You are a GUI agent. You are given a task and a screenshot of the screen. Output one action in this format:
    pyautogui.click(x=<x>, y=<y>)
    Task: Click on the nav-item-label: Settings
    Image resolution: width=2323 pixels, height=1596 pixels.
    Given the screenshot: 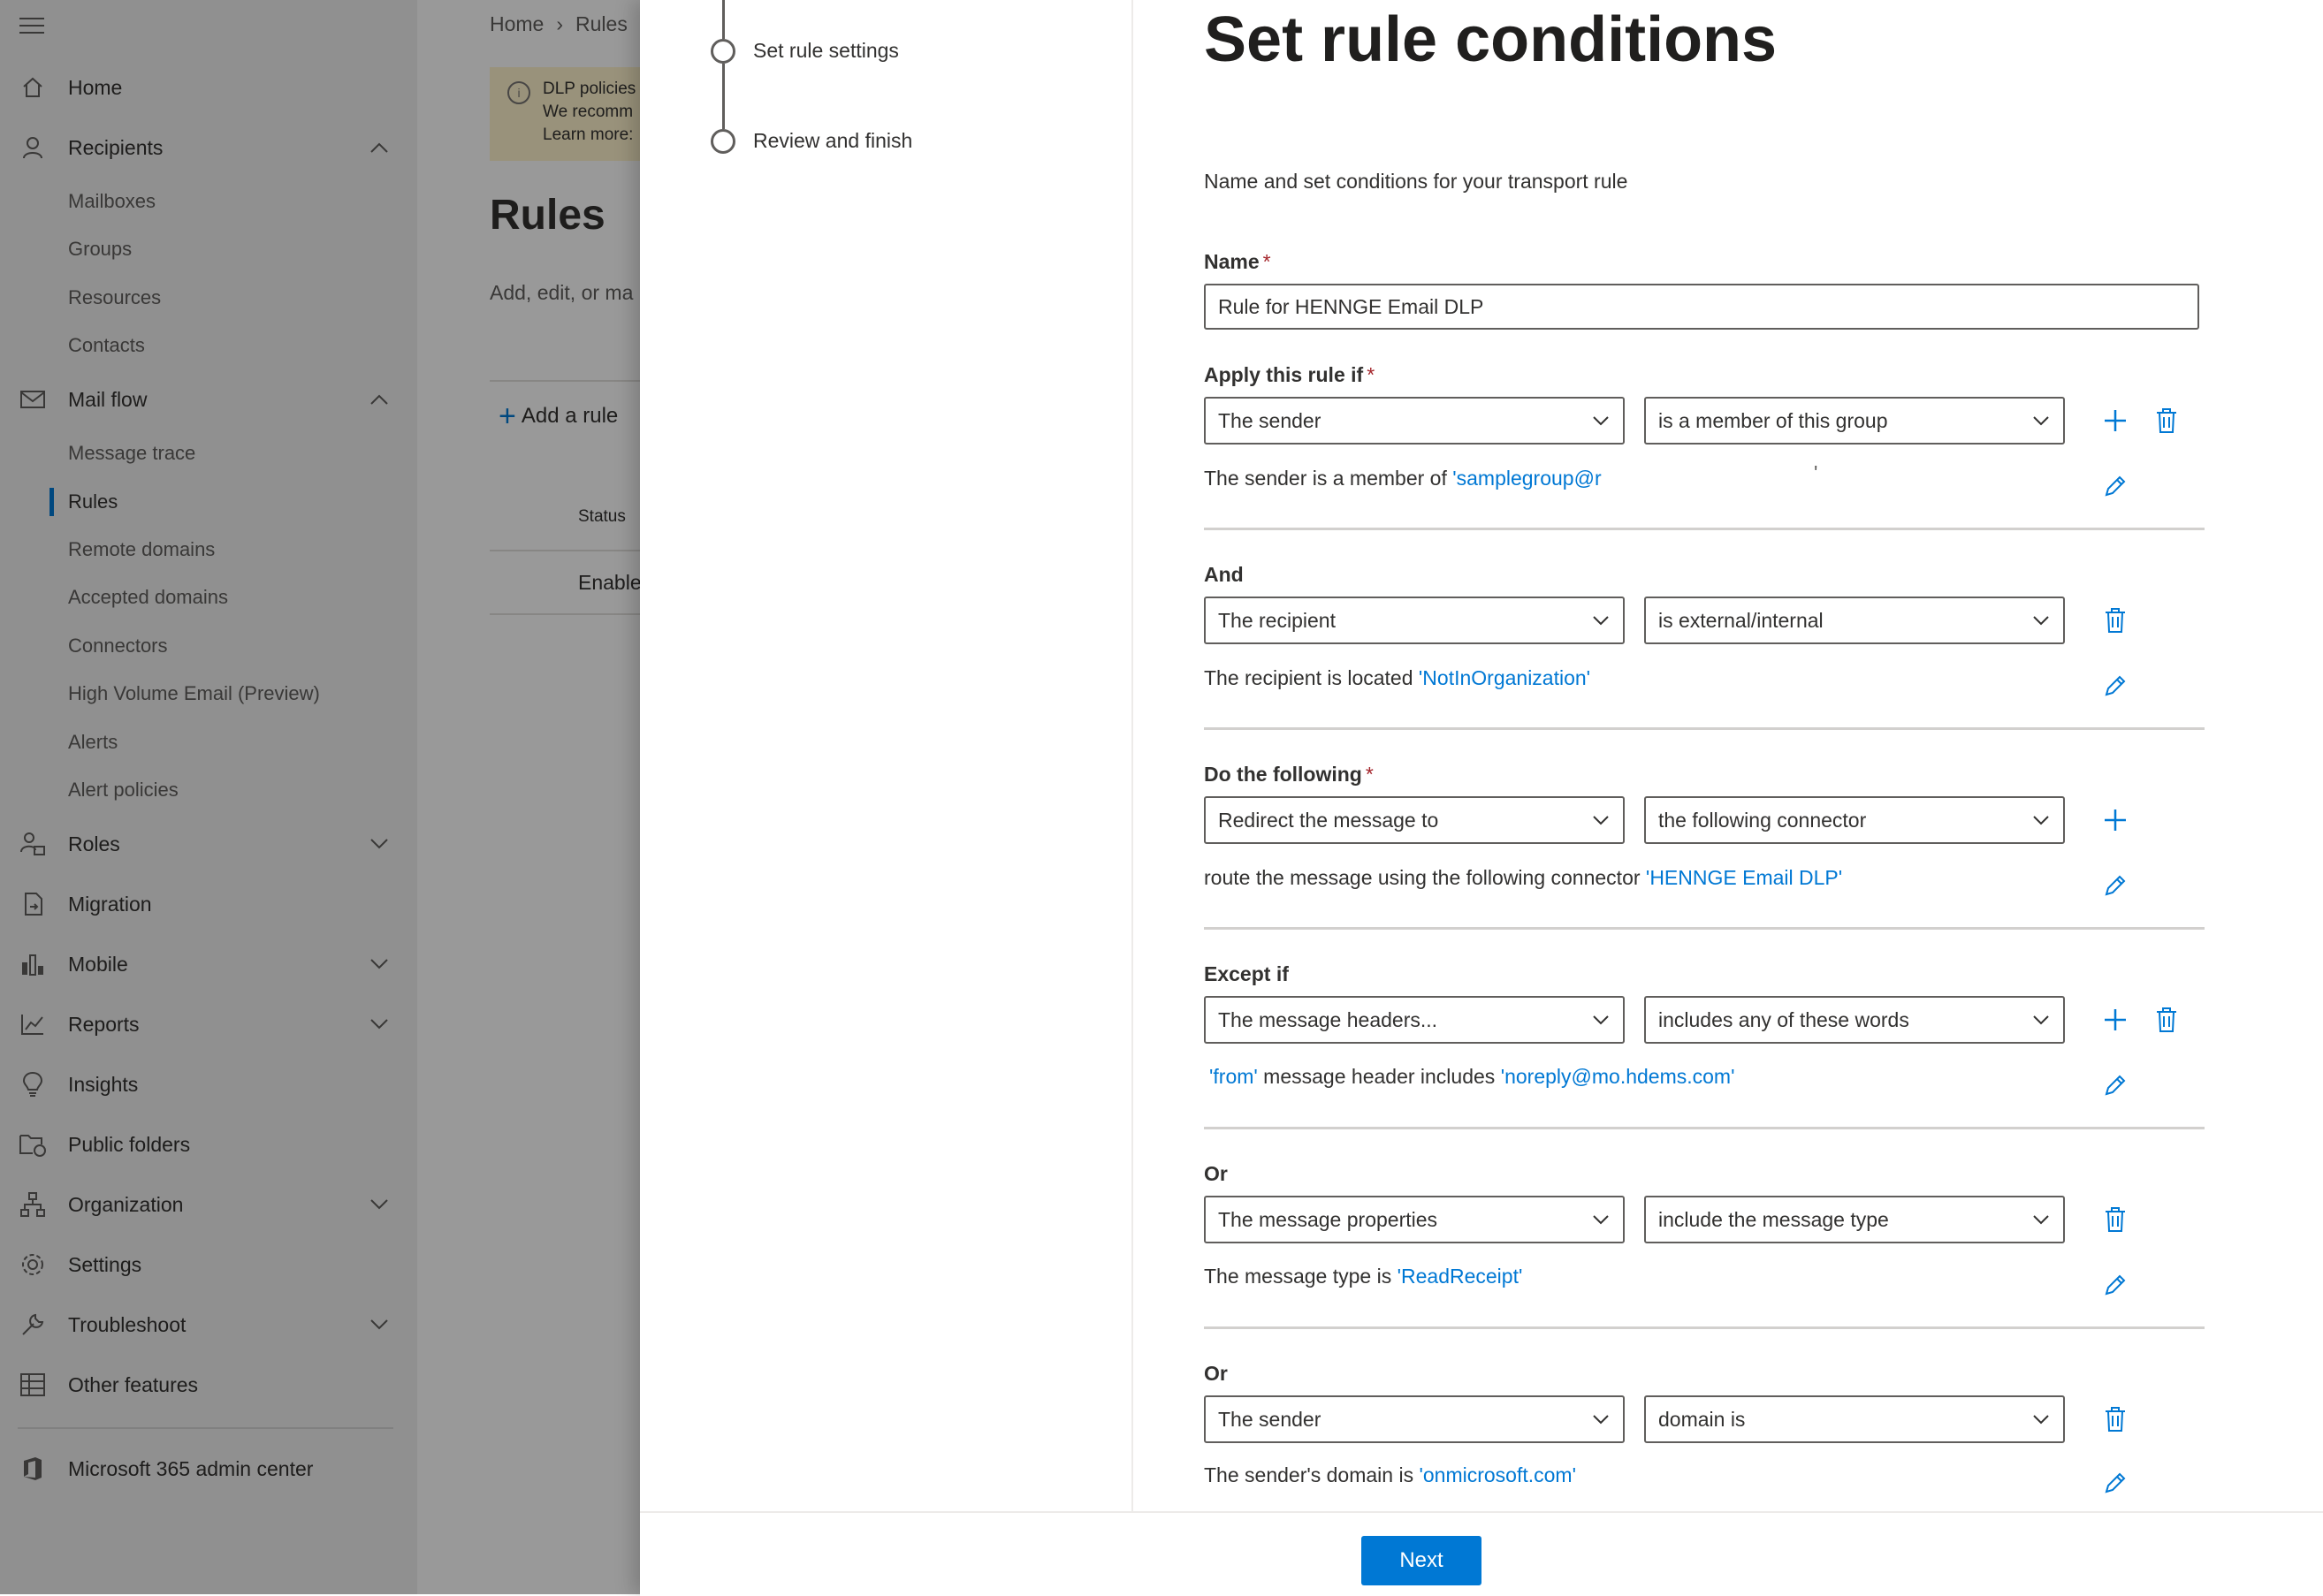 What is the action you would take?
    pyautogui.click(x=105, y=1264)
    